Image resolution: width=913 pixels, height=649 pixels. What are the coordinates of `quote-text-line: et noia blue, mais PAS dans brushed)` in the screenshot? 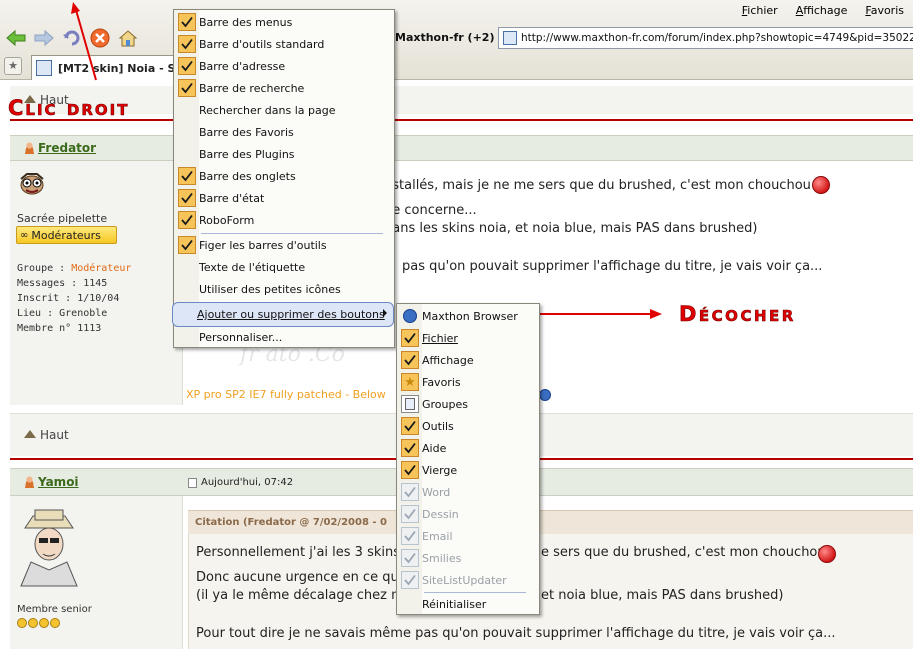 It's located at (662, 595).